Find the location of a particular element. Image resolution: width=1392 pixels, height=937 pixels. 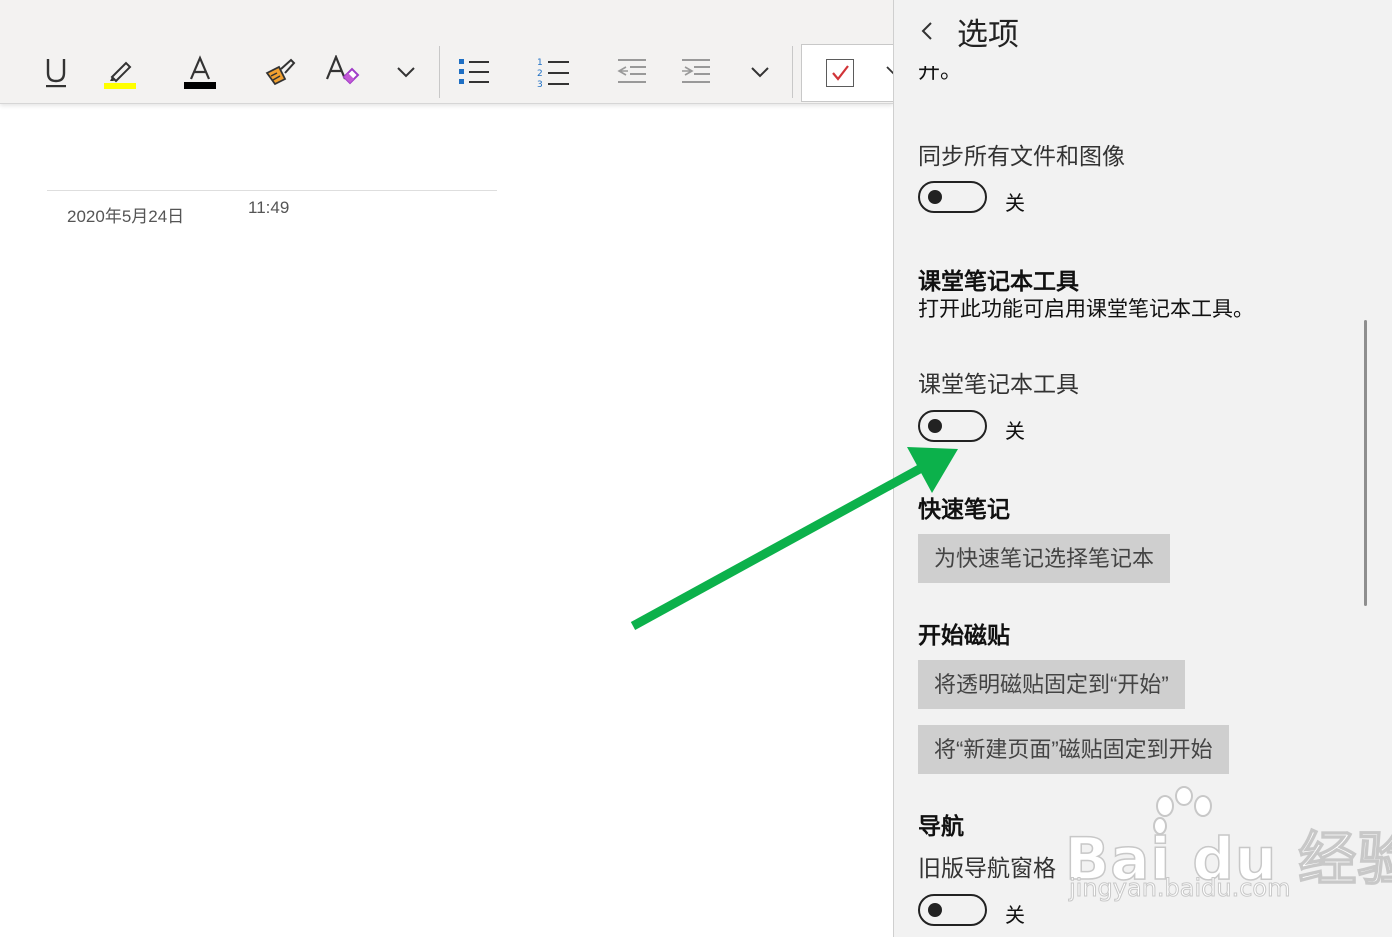

legacy-navigation-toggle-state: 关 is located at coordinates (1015, 916).